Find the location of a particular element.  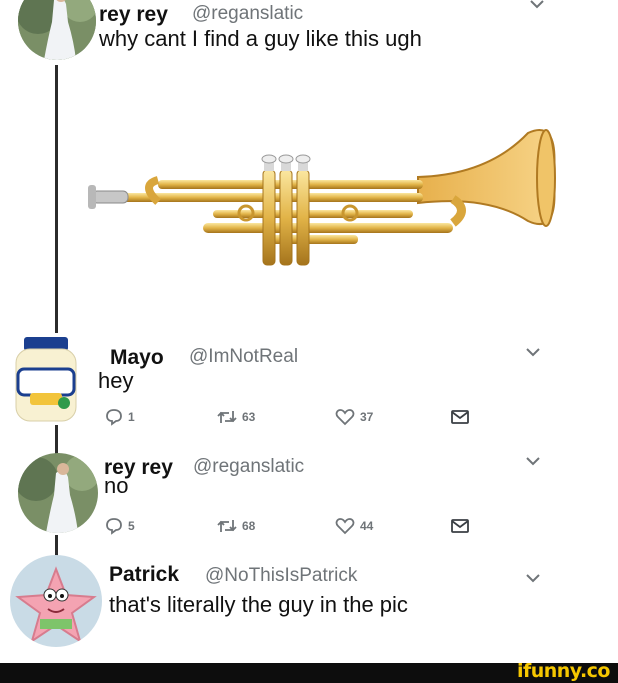

tweet-actions: 5 68 44 is located at coordinates (290, 528).